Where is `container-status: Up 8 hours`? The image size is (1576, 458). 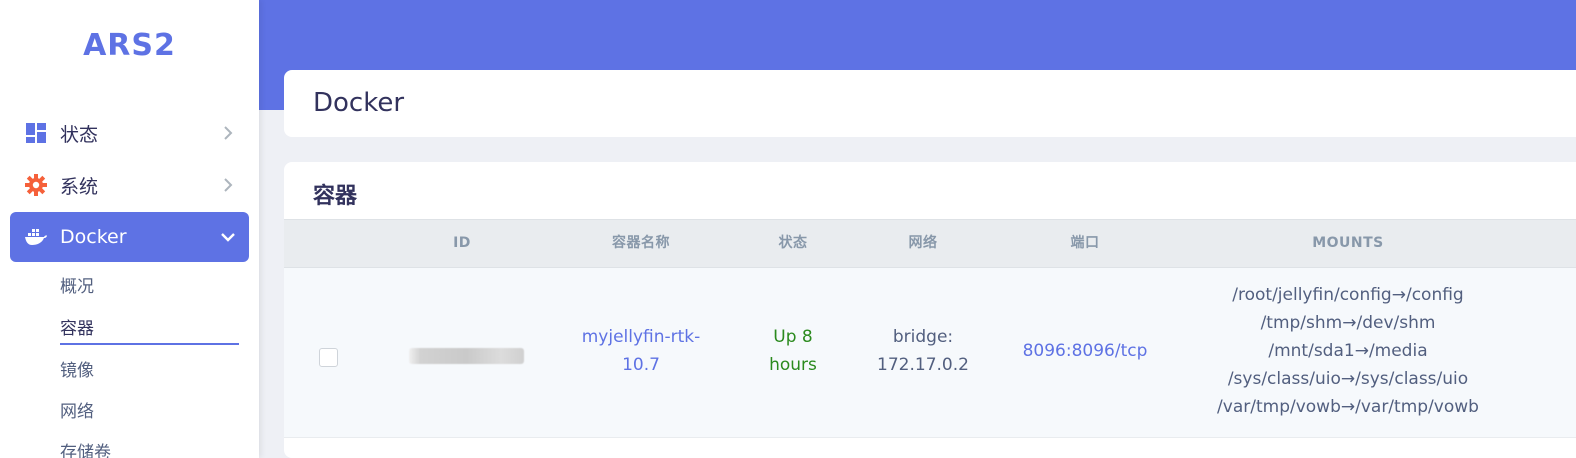 container-status: Up 8 hours is located at coordinates (793, 351).